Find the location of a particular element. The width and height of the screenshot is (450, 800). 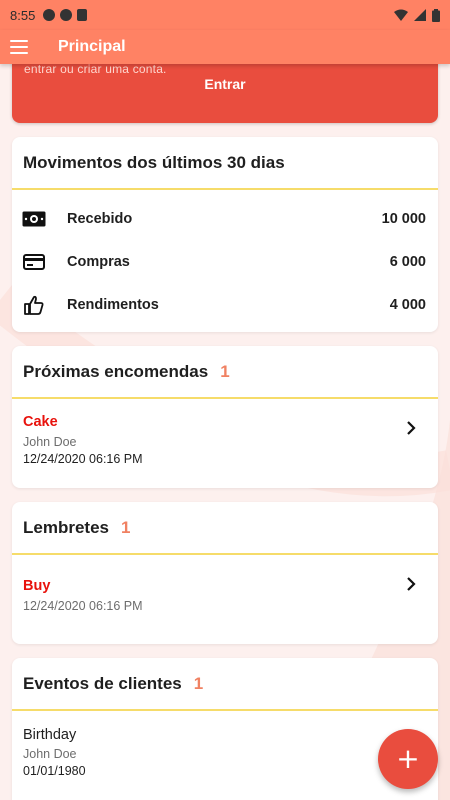

cash-icon is located at coordinates (34, 219).